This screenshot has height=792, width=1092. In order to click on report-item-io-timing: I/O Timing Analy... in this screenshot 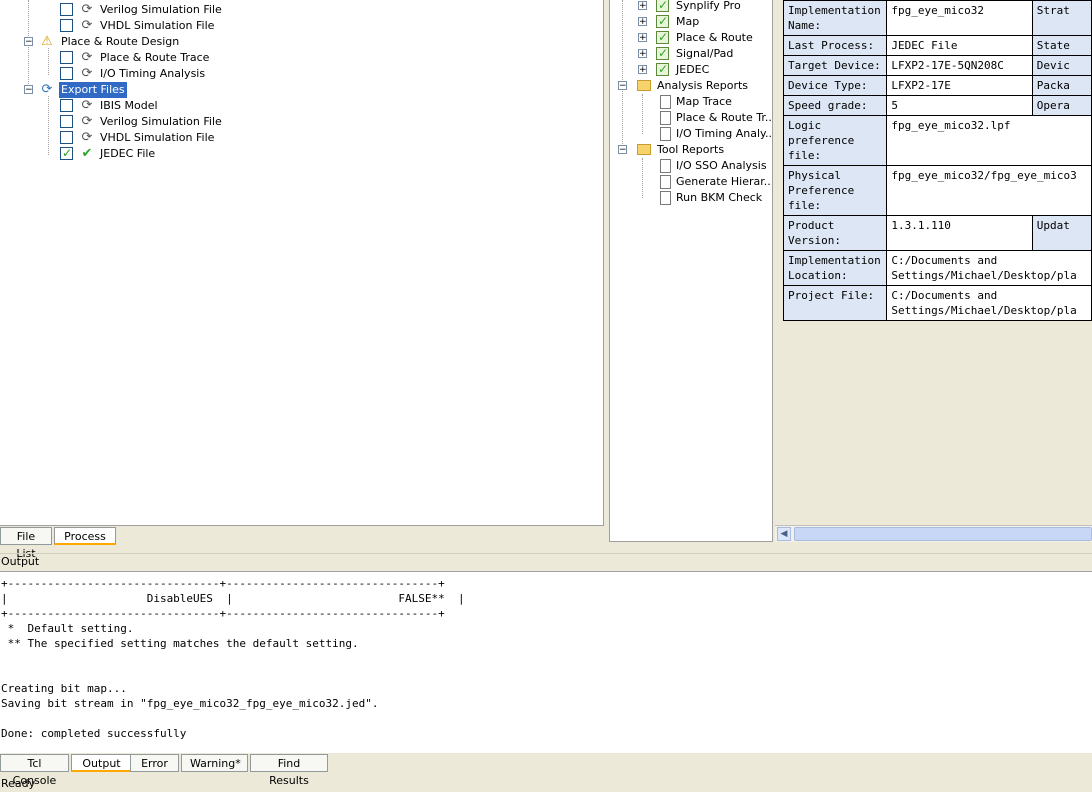, I will do `click(691, 134)`.